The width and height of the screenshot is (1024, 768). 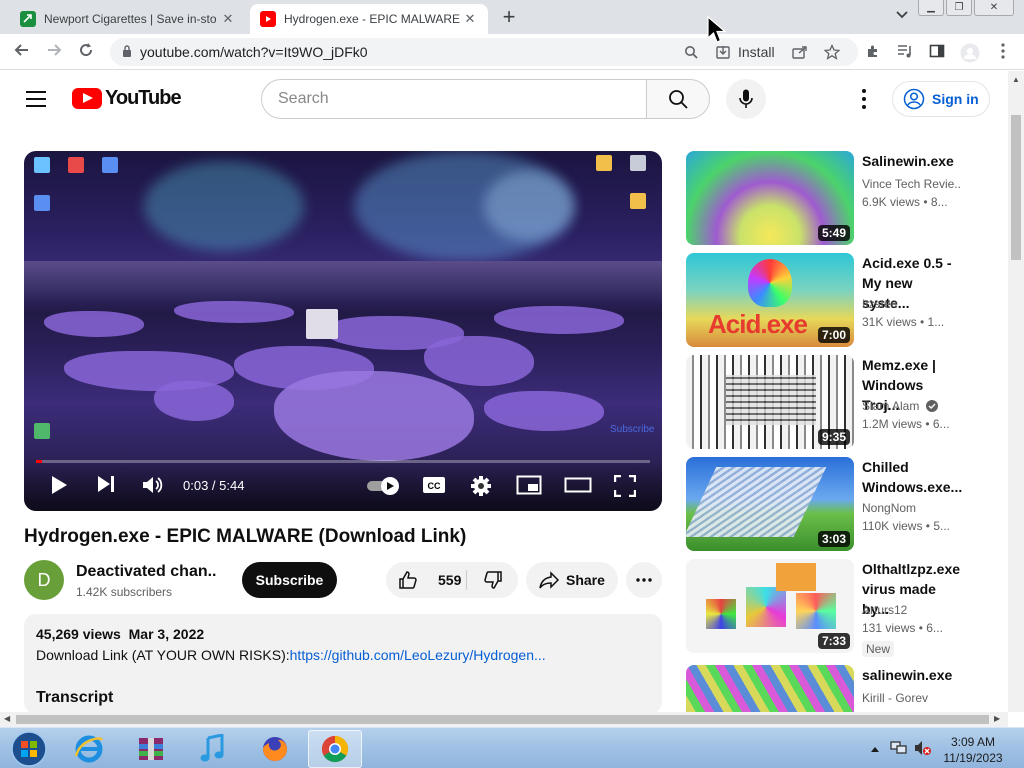 What do you see at coordinates (970, 53) in the screenshot?
I see `profile-avatar-icon` at bounding box center [970, 53].